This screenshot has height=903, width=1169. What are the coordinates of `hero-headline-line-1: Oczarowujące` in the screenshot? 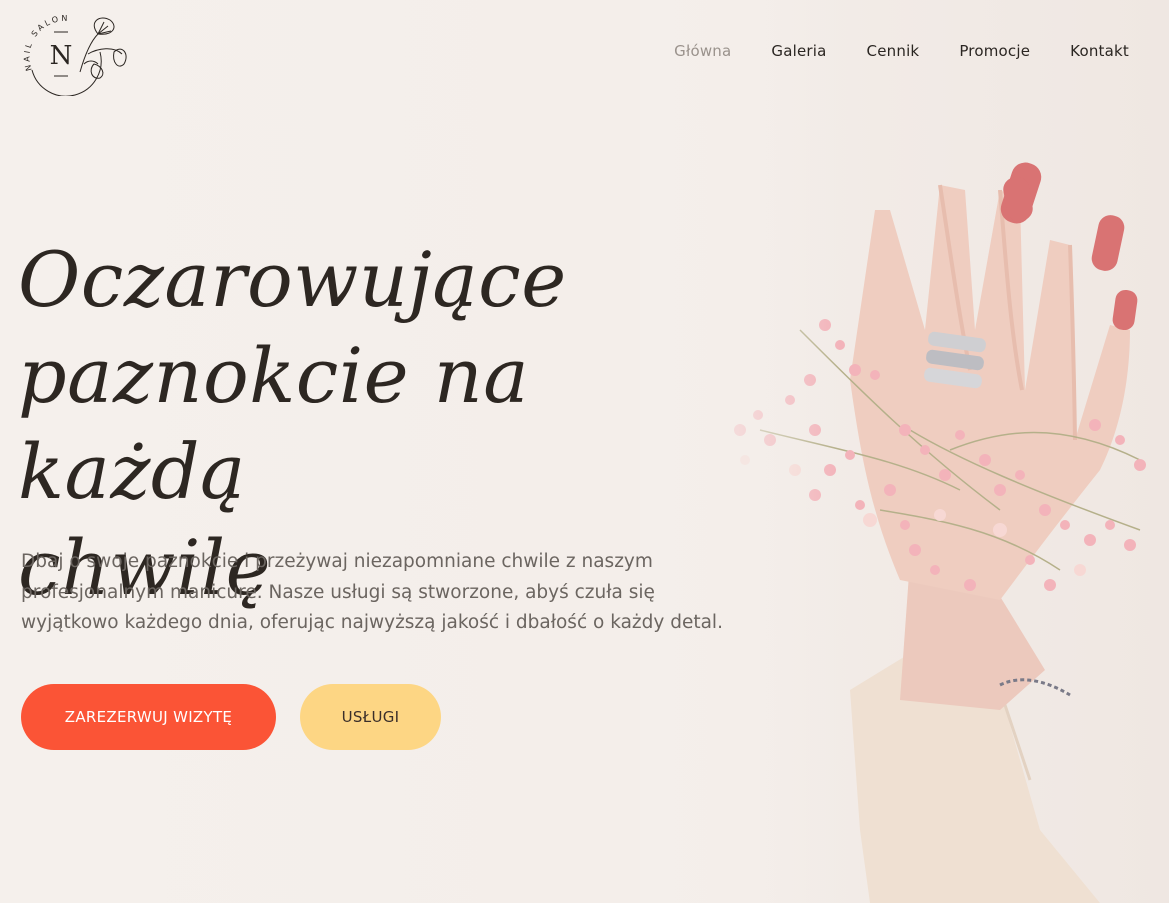 It's located at (292, 279).